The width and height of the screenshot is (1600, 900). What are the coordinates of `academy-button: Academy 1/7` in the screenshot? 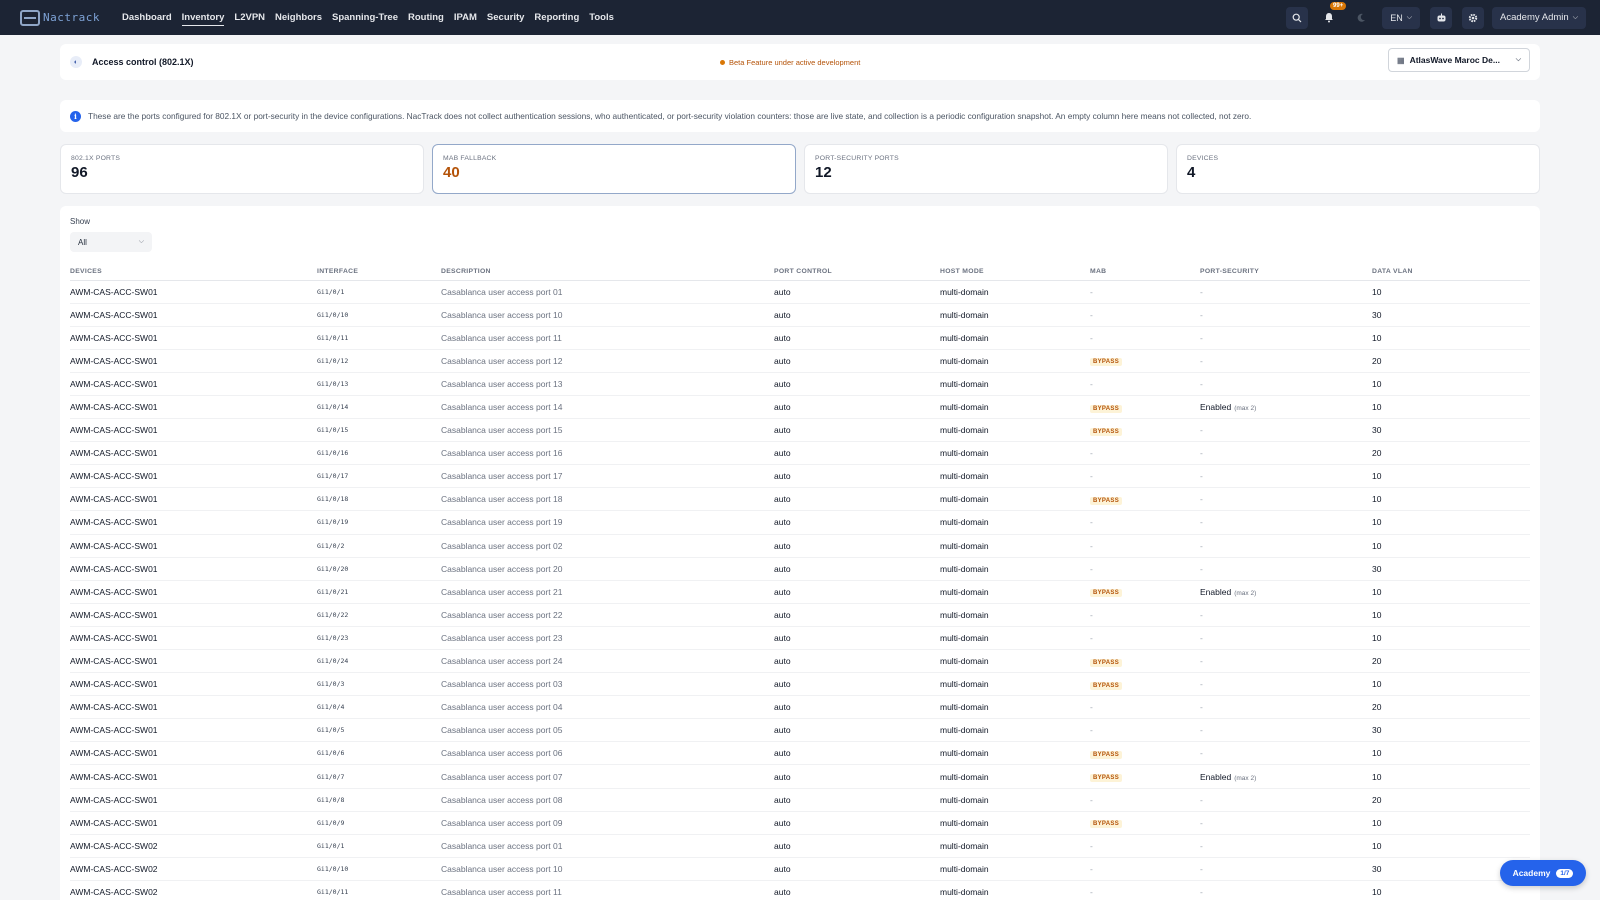 It's located at (1543, 873).